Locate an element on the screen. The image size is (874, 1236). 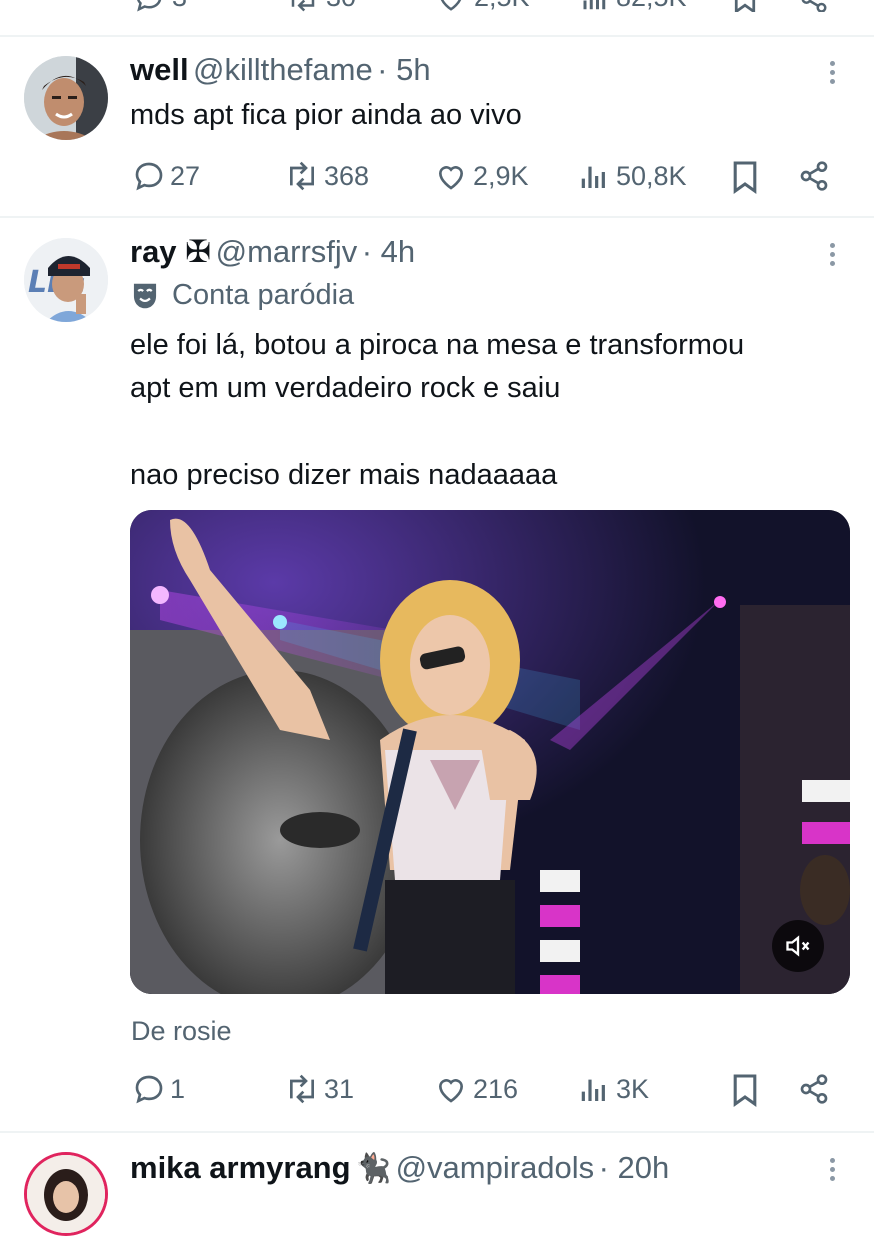
tweet-header: ray ✠ @marrsfjv · 4h is located at coordinates (272, 252).